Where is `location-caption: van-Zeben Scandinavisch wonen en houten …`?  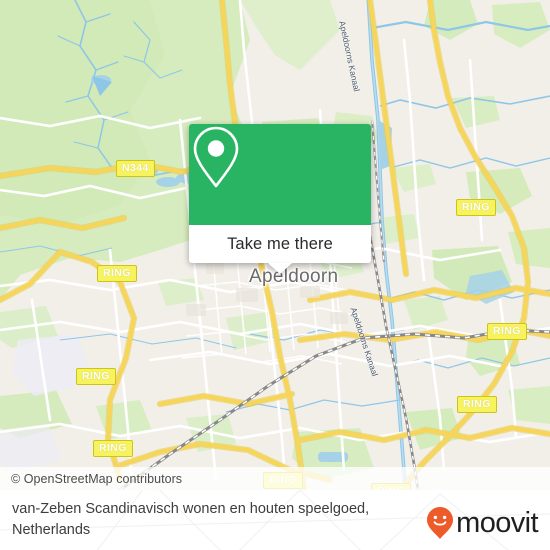 location-caption: van-Zeben Scandinavisch wonen en houten … is located at coordinates (191, 519).